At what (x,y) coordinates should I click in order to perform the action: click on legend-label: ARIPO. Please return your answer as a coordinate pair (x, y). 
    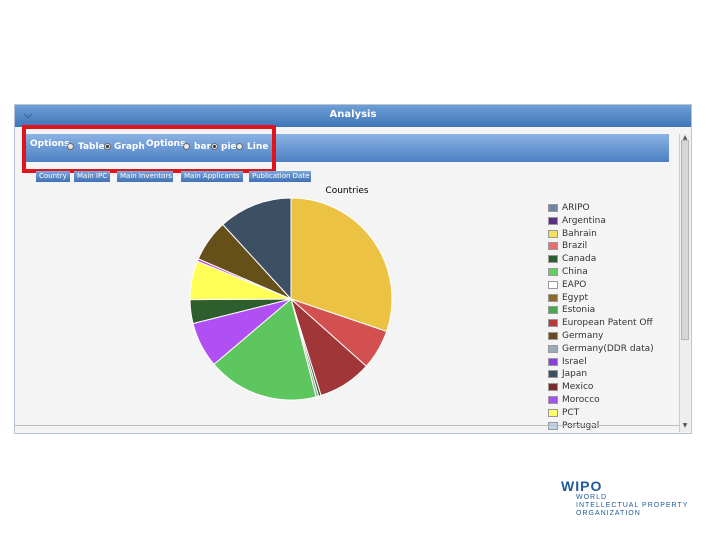
    Looking at the image, I should click on (576, 208).